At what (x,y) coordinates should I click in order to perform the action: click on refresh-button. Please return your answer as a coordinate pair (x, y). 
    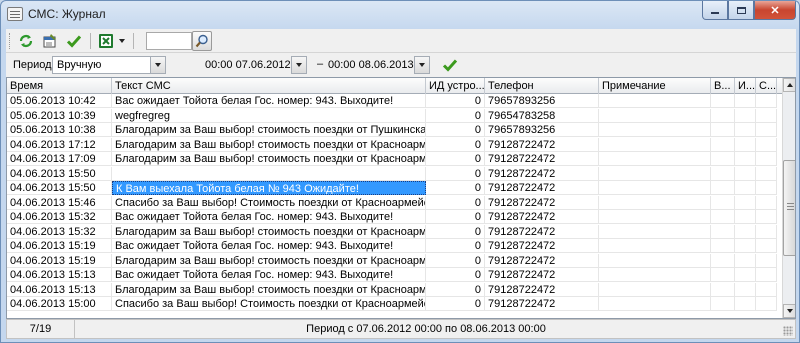
    Looking at the image, I should click on (26, 41).